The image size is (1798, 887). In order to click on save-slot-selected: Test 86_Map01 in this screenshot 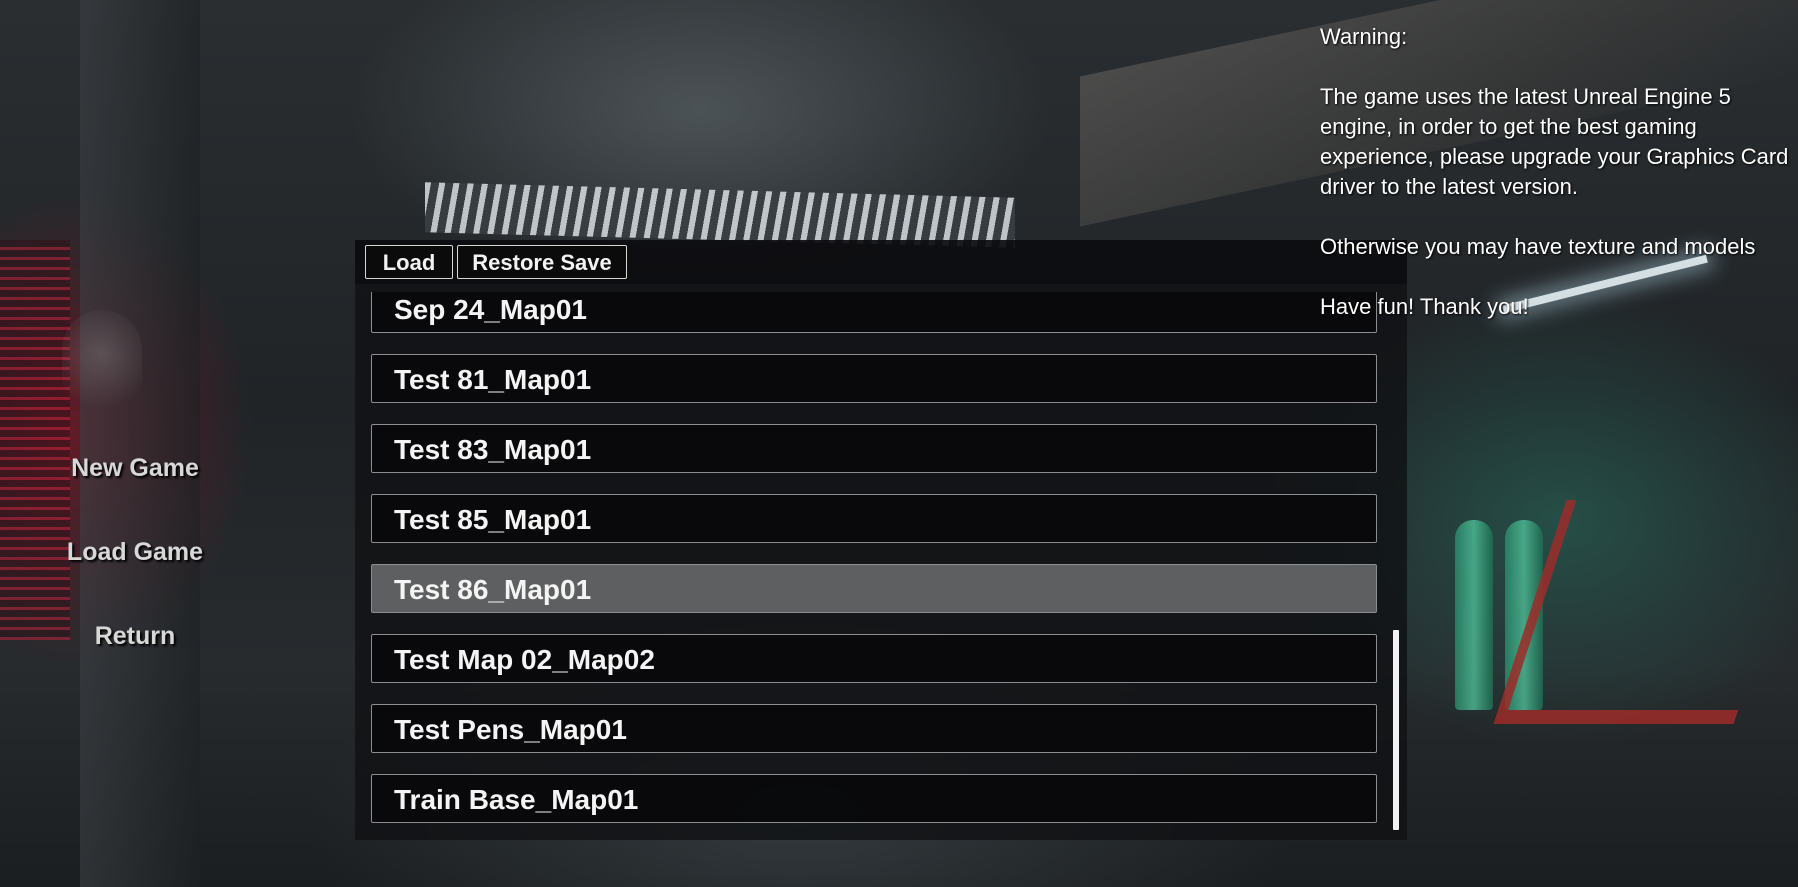, I will do `click(874, 588)`.